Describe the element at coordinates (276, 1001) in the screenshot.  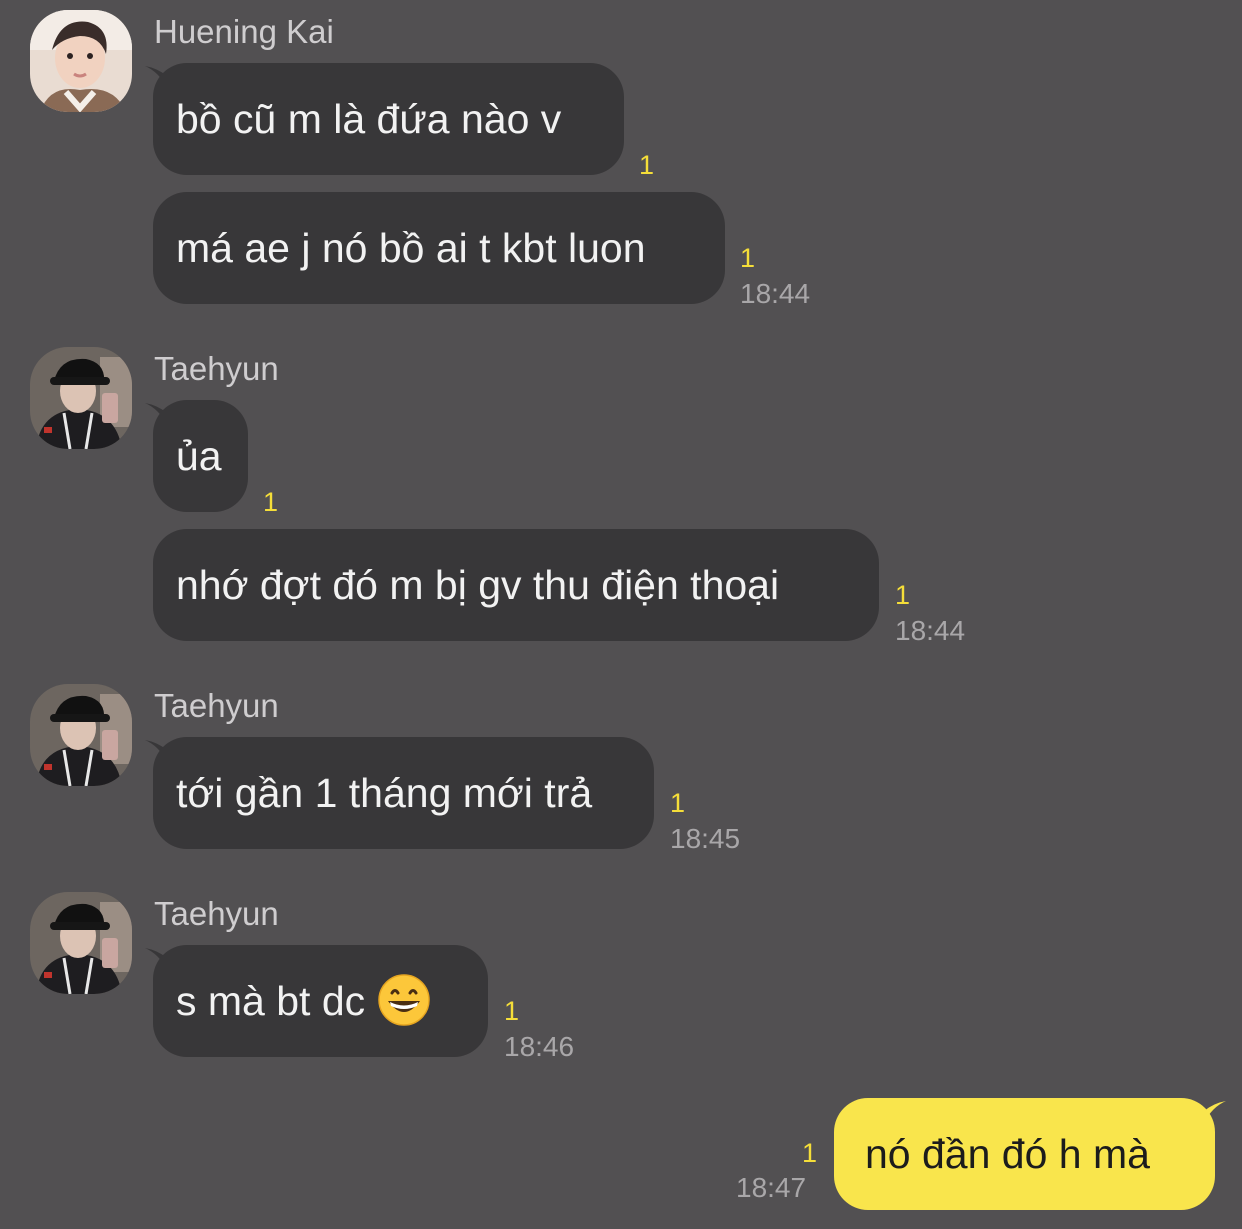
I see `message-text: s mà bt dc` at that location.